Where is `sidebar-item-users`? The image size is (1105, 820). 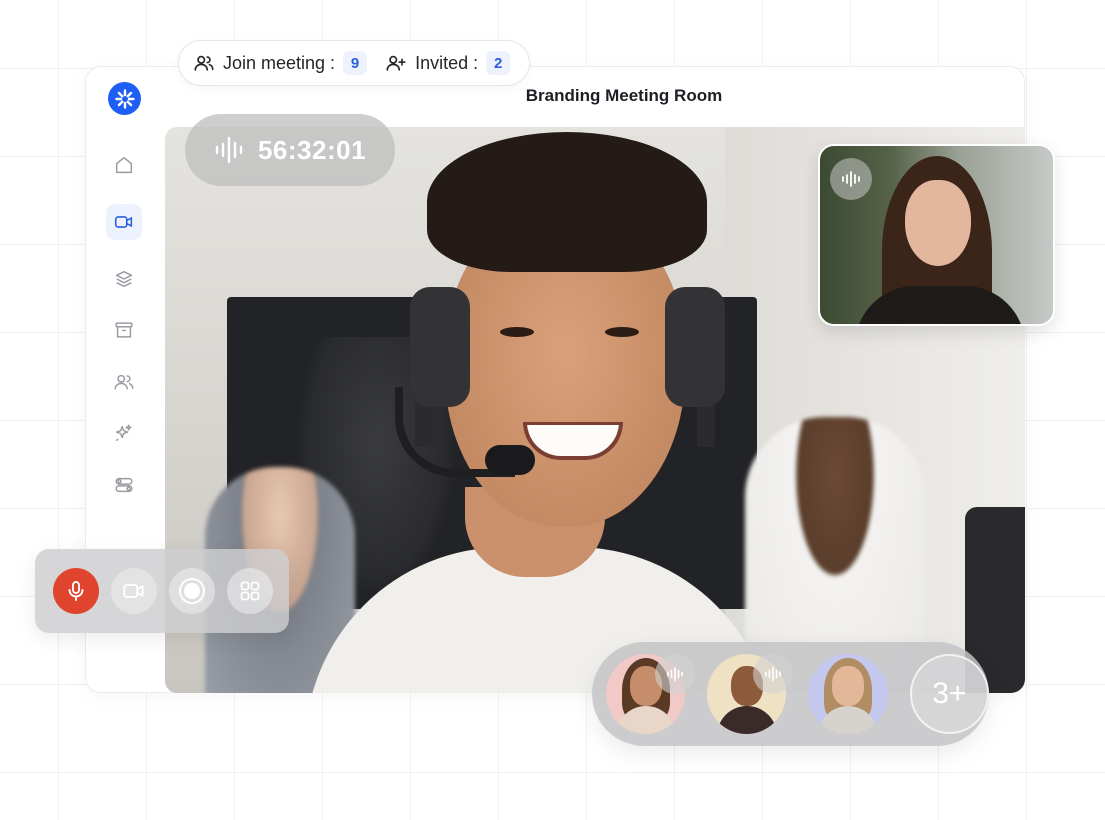 sidebar-item-users is located at coordinates (124, 382).